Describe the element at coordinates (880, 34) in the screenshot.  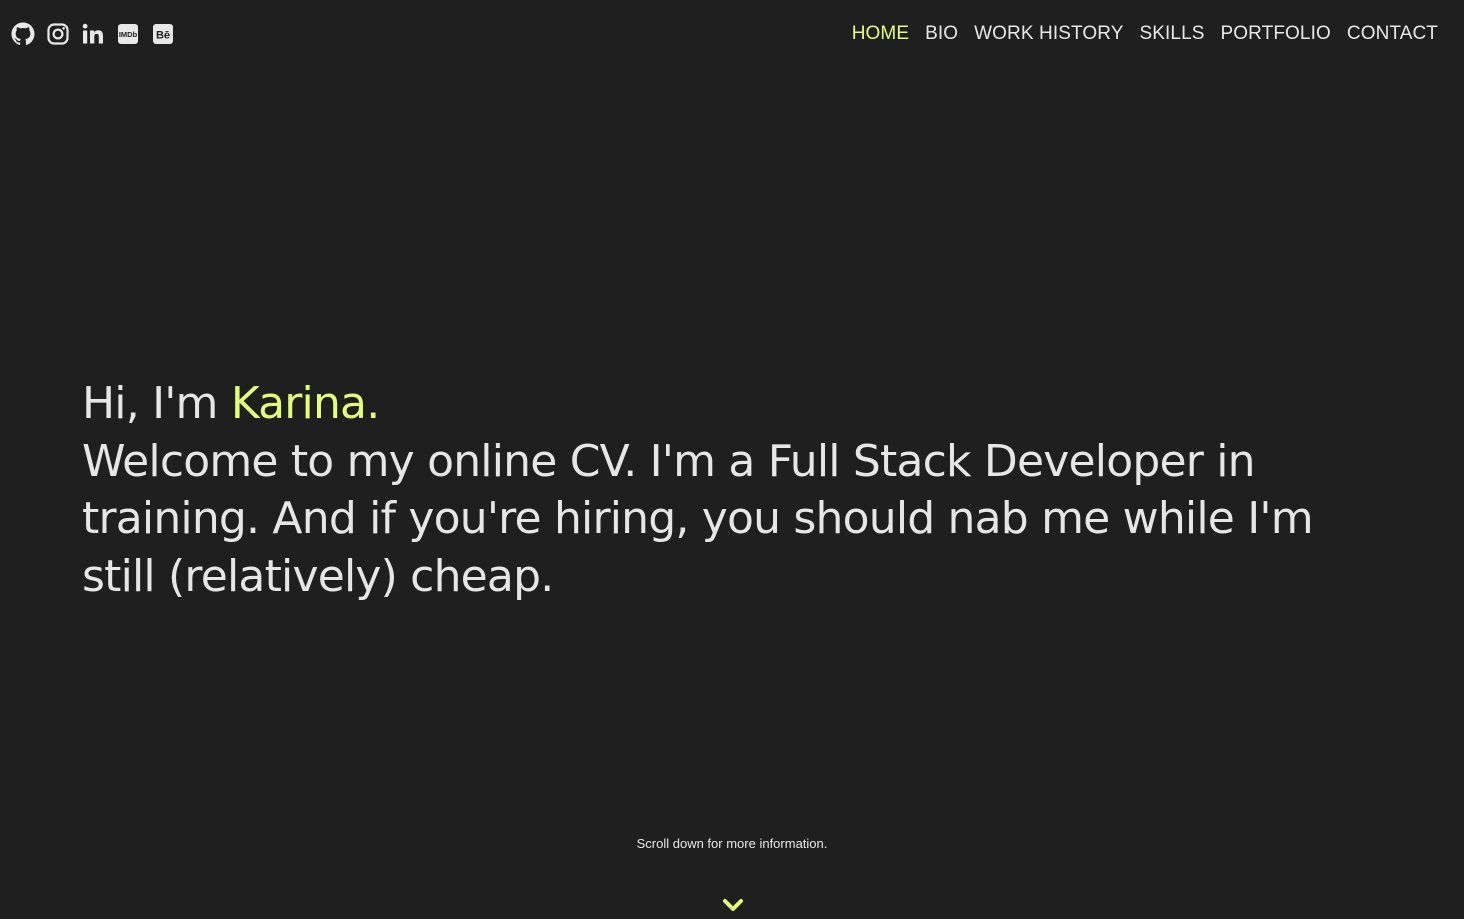
I see `nav-home: HOME` at that location.